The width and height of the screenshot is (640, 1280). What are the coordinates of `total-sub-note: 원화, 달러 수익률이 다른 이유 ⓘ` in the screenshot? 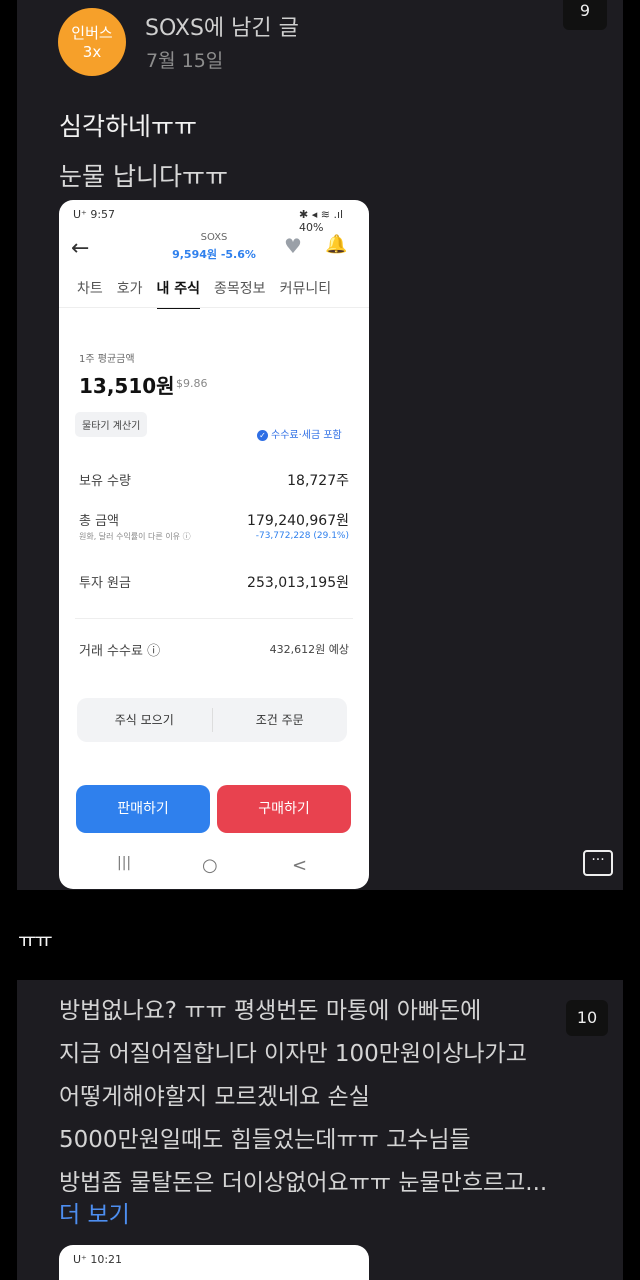 It's located at (135, 536).